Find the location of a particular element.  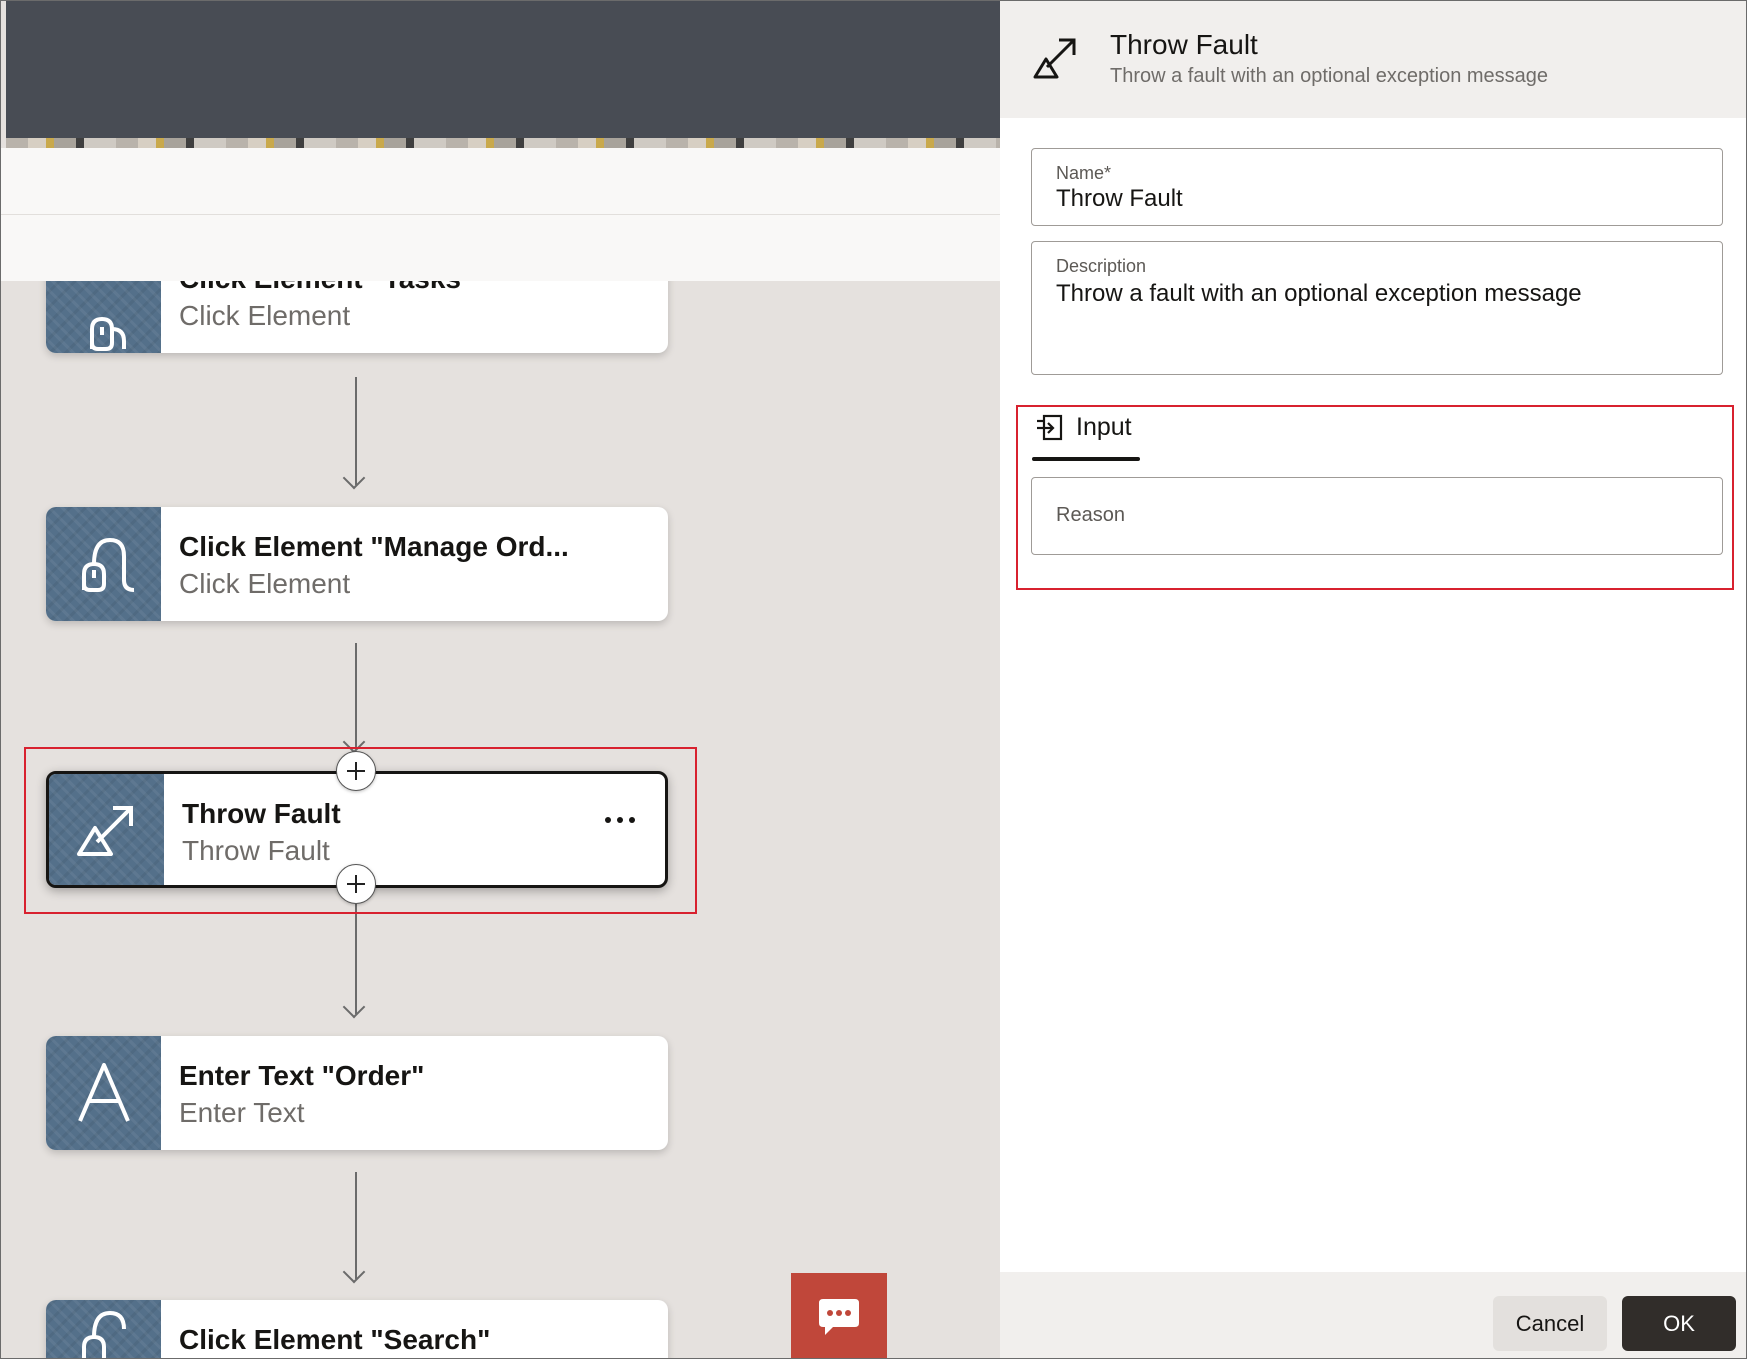

name-value: Throw Fault is located at coordinates (1119, 199).